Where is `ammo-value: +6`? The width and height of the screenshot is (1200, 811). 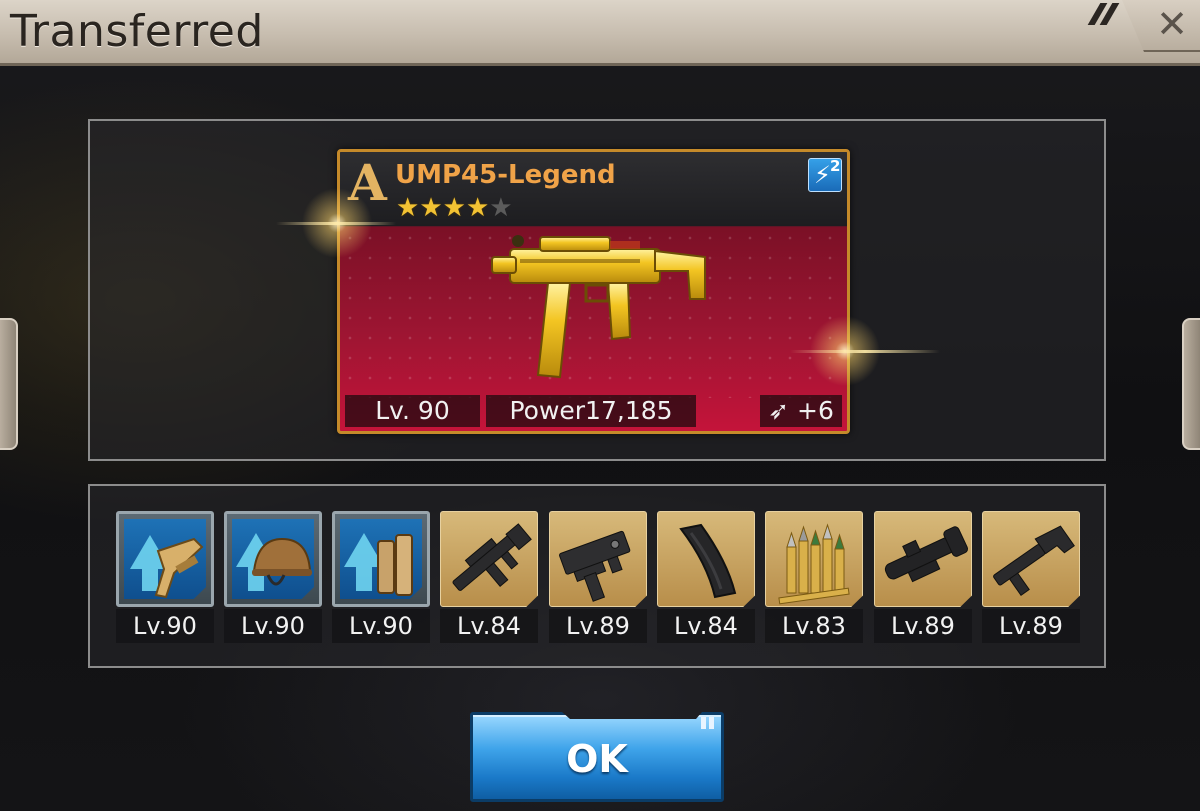 ammo-value: +6 is located at coordinates (815, 410).